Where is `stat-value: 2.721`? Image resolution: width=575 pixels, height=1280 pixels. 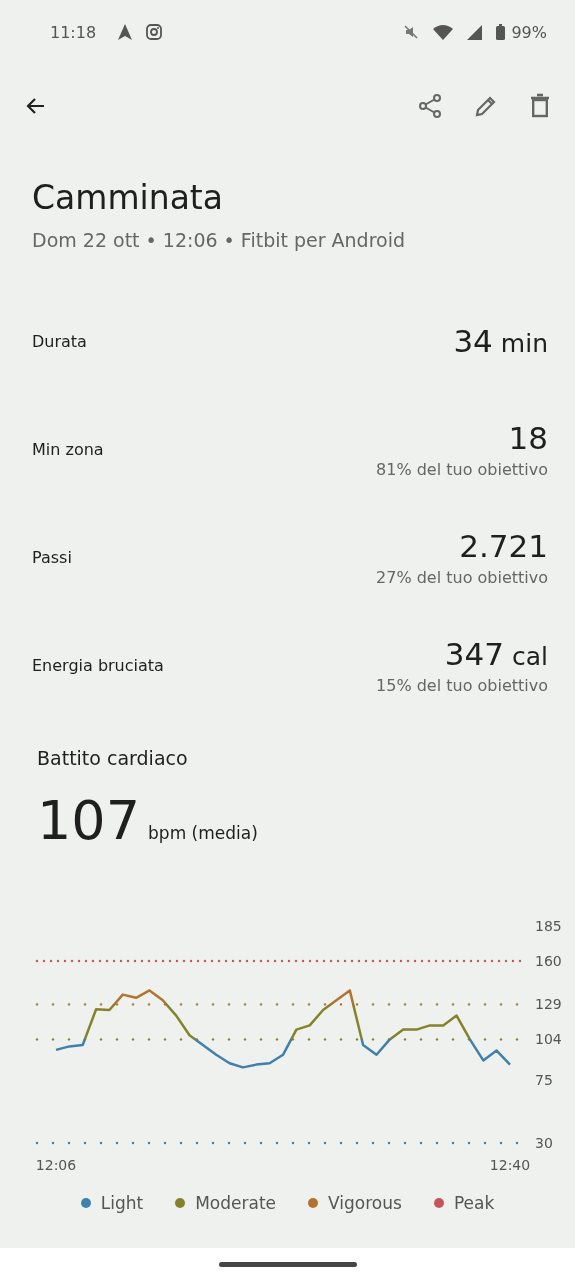 stat-value: 2.721 is located at coordinates (503, 545).